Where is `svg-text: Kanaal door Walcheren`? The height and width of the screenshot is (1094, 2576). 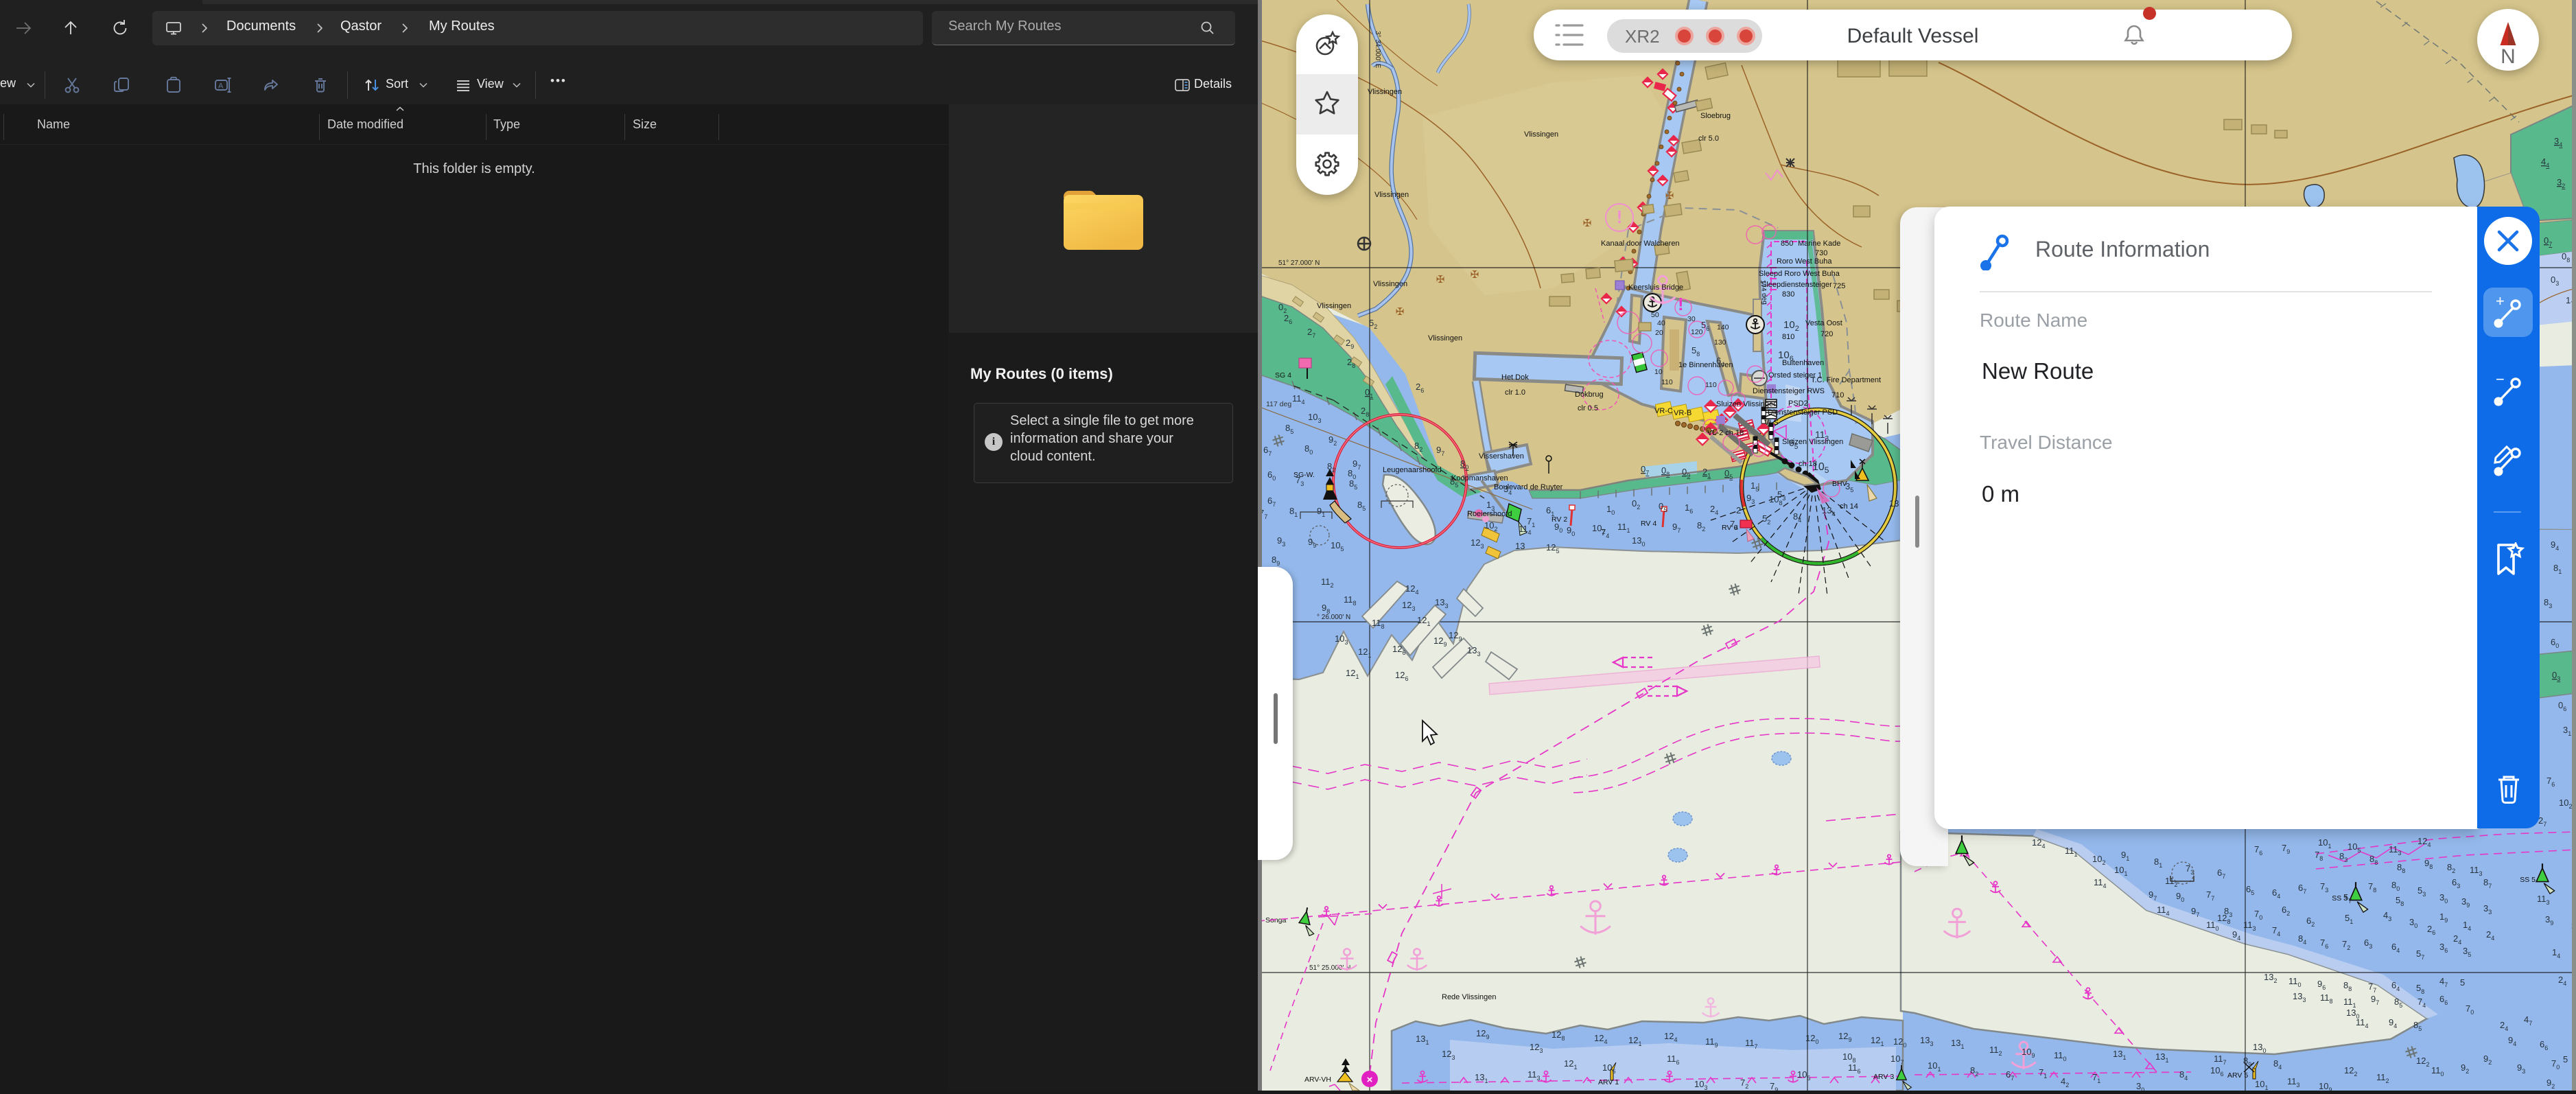 svg-text: Kanaal door Walcheren is located at coordinates (1640, 244).